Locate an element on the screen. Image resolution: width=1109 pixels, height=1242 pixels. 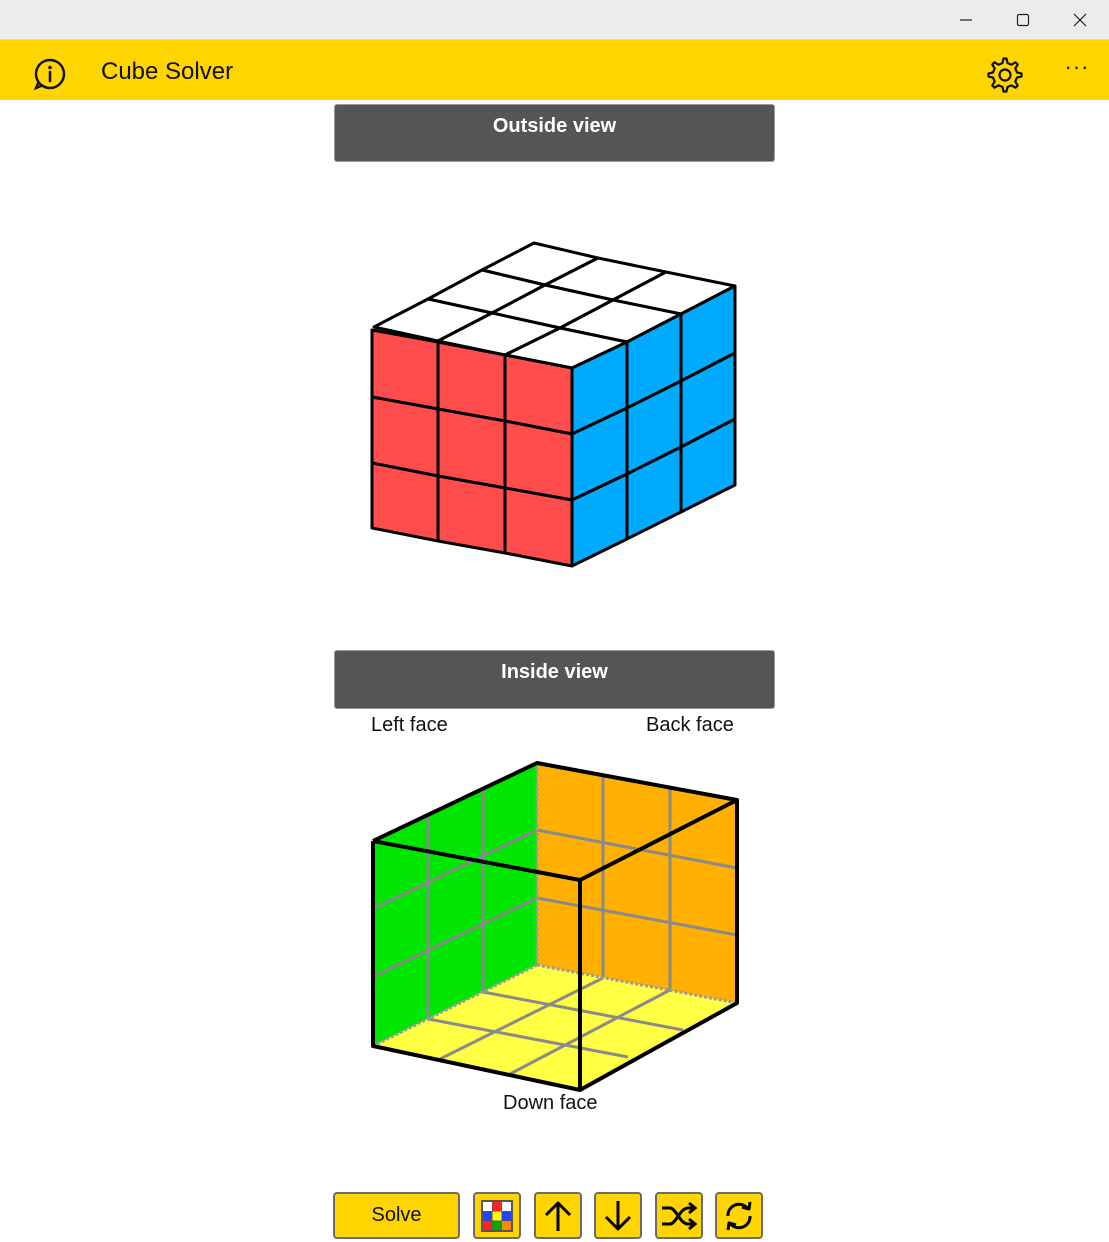
color-palette-icon is located at coordinates (497, 1215).